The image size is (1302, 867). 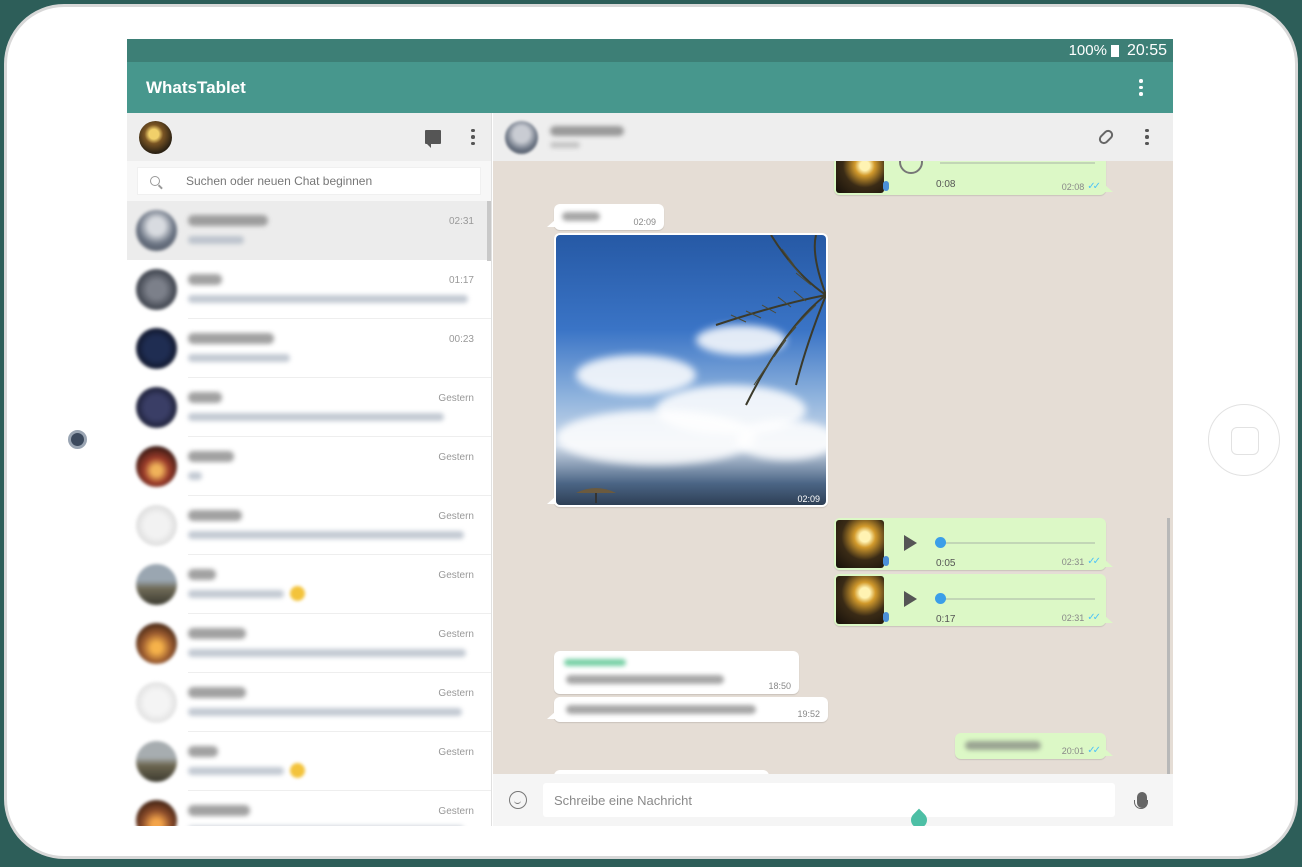 I want to click on voice-duration: 0:17, so click(x=946, y=619).